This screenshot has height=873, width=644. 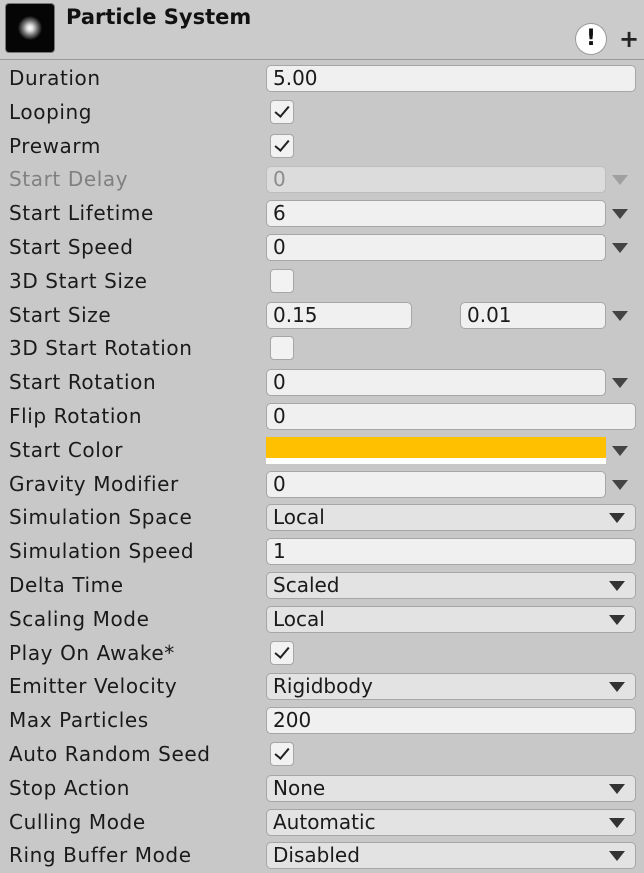 What do you see at coordinates (620, 315) in the screenshot?
I see `start-size-curve-dropdown-icon` at bounding box center [620, 315].